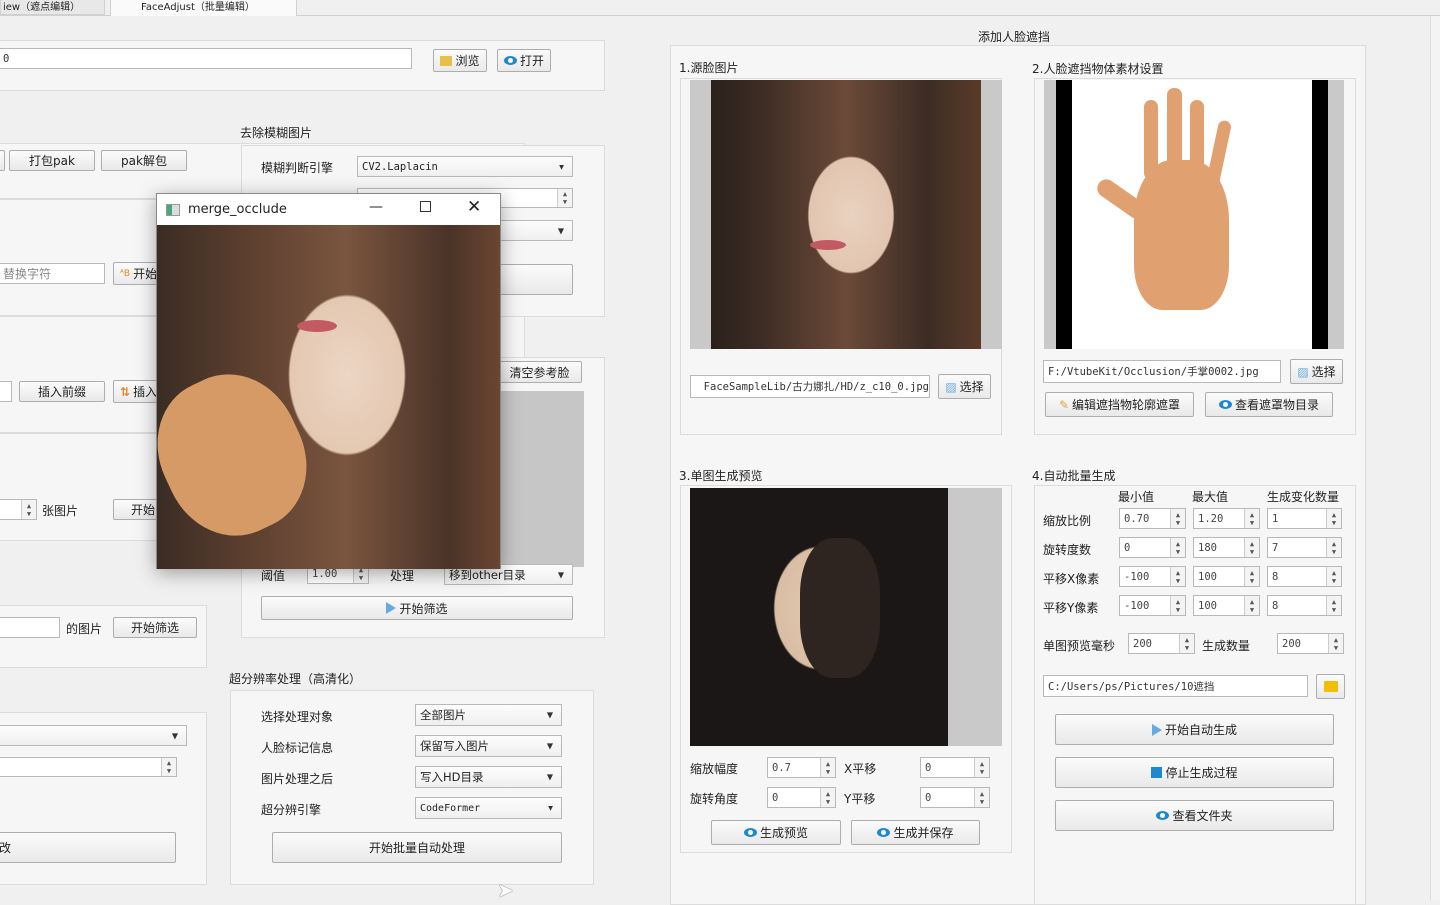 The height and width of the screenshot is (905, 1440). Describe the element at coordinates (1303, 497) in the screenshot. I see `header-count: 生成变化数量` at that location.